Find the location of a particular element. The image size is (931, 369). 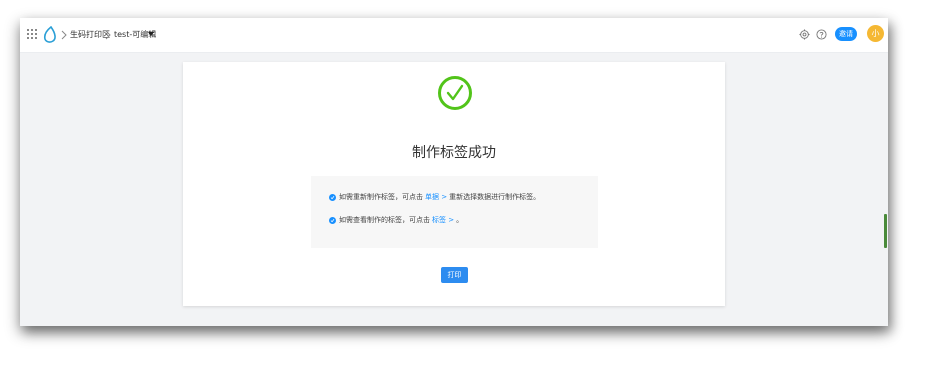

info-line-view: 如需查看制作的标签，可点击 标签 > 。 is located at coordinates (396, 220).